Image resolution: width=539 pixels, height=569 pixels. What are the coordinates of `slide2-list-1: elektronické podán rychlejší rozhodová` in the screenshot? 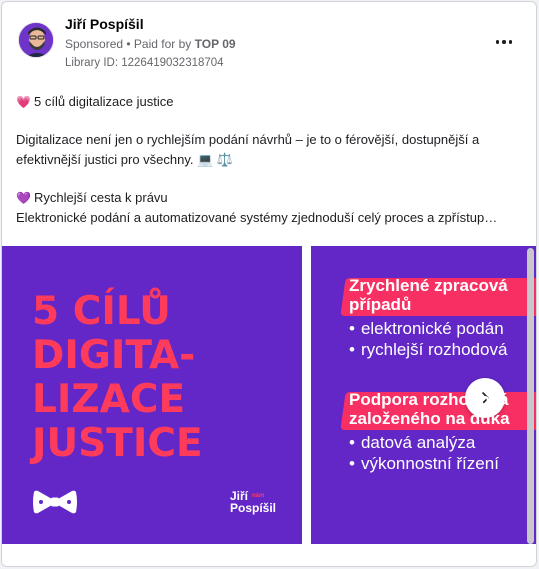 It's located at (428, 339).